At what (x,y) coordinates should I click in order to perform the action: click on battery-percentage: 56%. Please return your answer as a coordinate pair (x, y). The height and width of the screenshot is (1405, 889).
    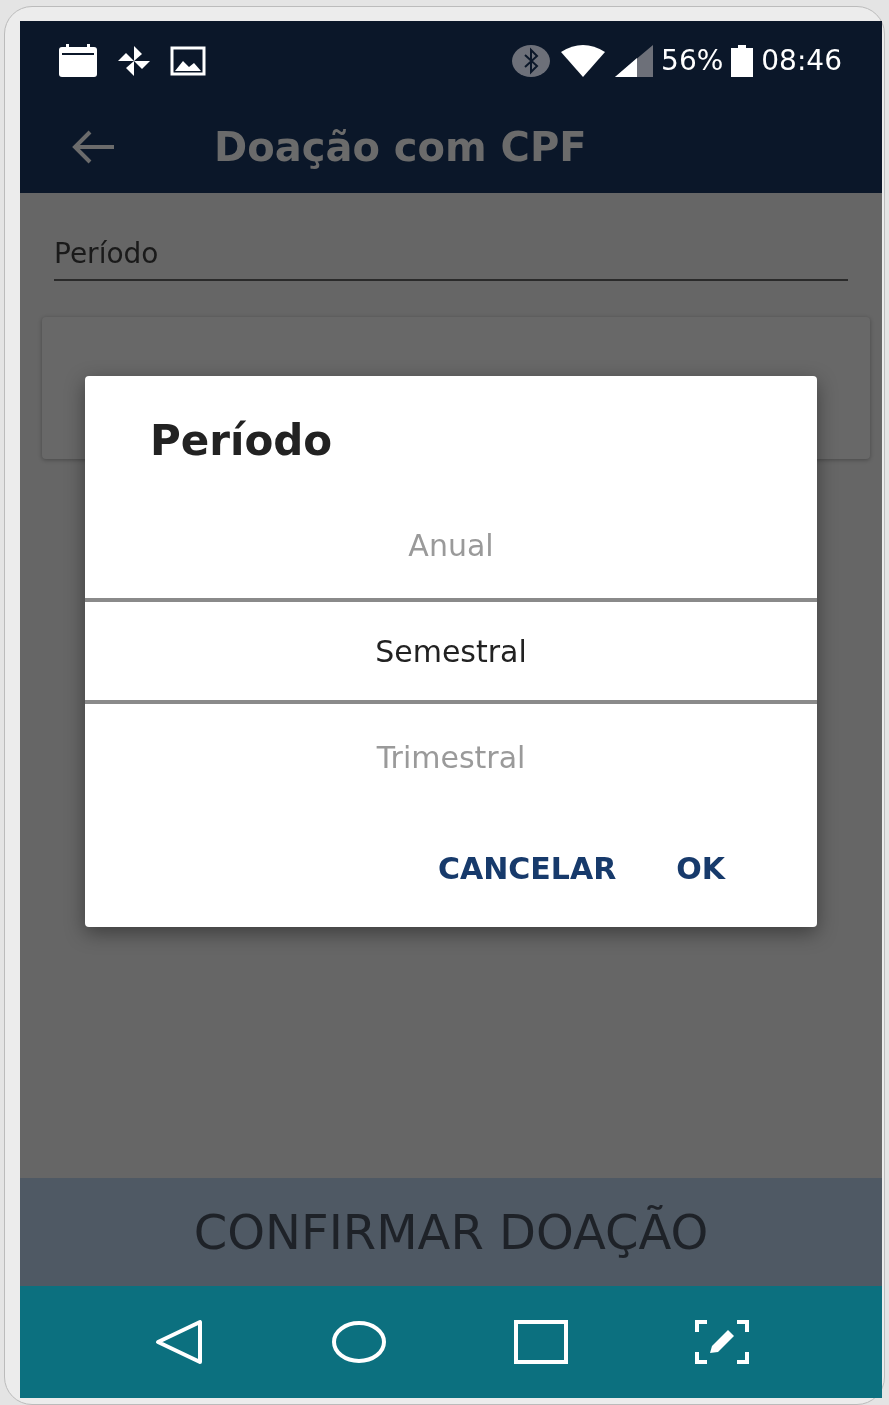
    Looking at the image, I should click on (692, 61).